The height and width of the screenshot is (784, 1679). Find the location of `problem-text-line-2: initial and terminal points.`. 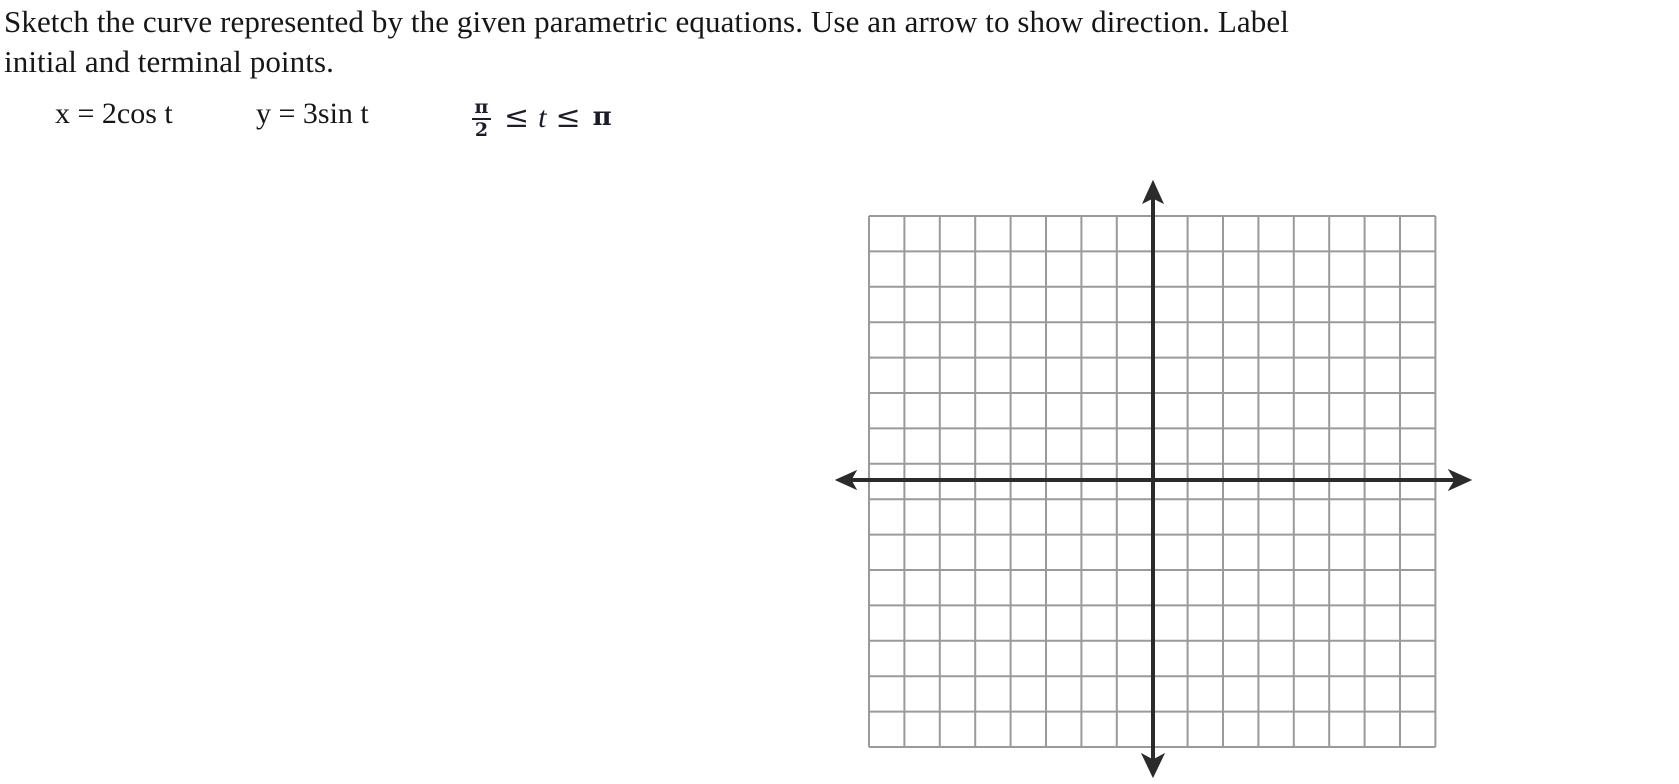

problem-text-line-2: initial and terminal points. is located at coordinates (169, 61).